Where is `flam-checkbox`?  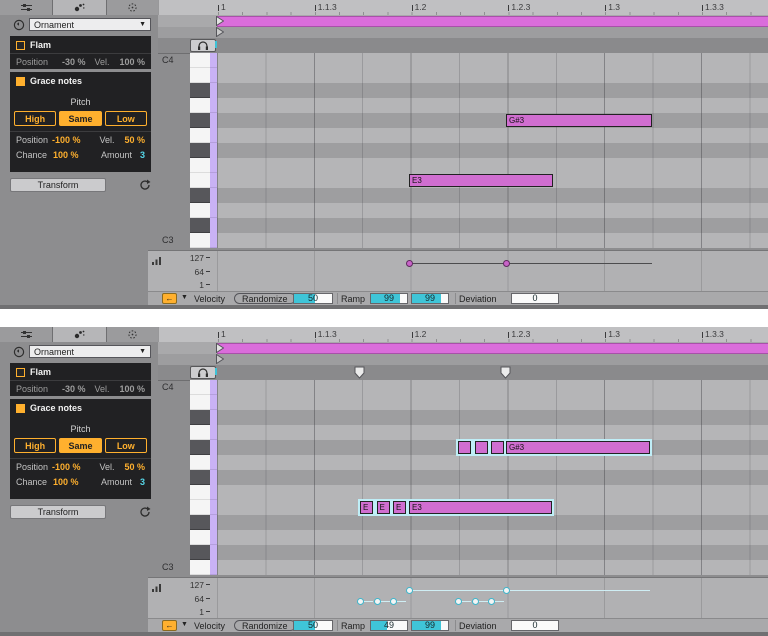 flam-checkbox is located at coordinates (20, 45).